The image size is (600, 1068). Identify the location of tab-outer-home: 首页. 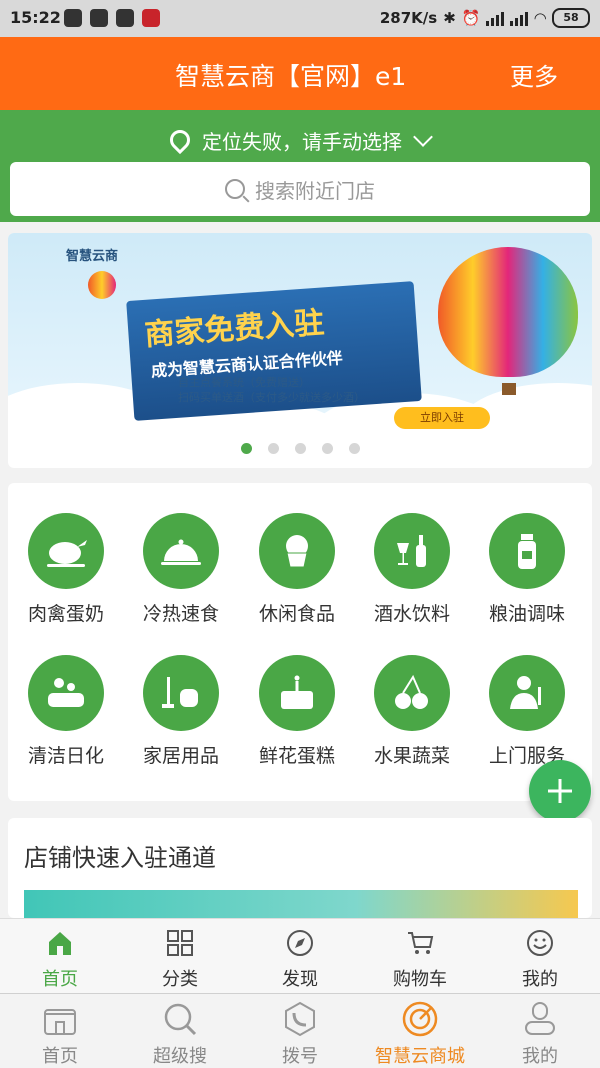
(60, 1031).